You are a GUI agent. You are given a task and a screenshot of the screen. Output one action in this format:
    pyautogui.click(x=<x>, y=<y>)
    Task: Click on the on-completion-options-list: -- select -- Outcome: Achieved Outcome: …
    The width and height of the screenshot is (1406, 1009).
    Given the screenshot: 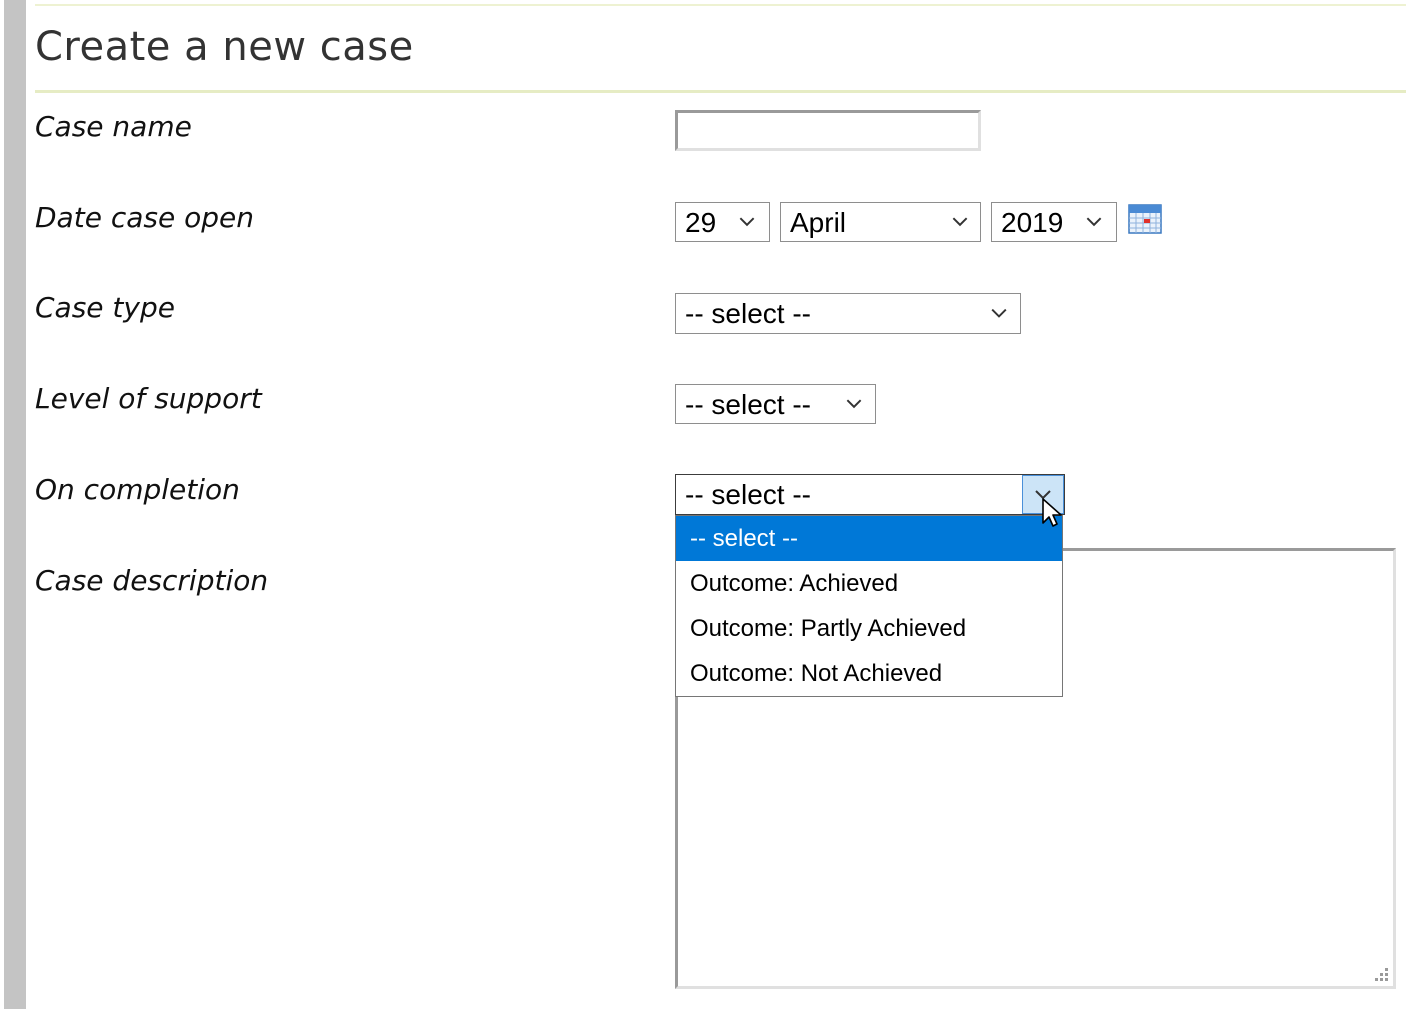 What is the action you would take?
    pyautogui.click(x=869, y=606)
    